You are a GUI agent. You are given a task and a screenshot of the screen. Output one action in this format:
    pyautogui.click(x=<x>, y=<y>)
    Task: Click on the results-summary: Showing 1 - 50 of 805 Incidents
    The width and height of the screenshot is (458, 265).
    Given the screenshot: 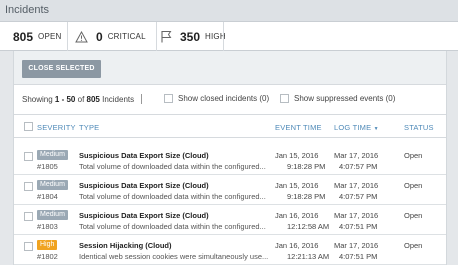 What is the action you would take?
    pyautogui.click(x=78, y=99)
    